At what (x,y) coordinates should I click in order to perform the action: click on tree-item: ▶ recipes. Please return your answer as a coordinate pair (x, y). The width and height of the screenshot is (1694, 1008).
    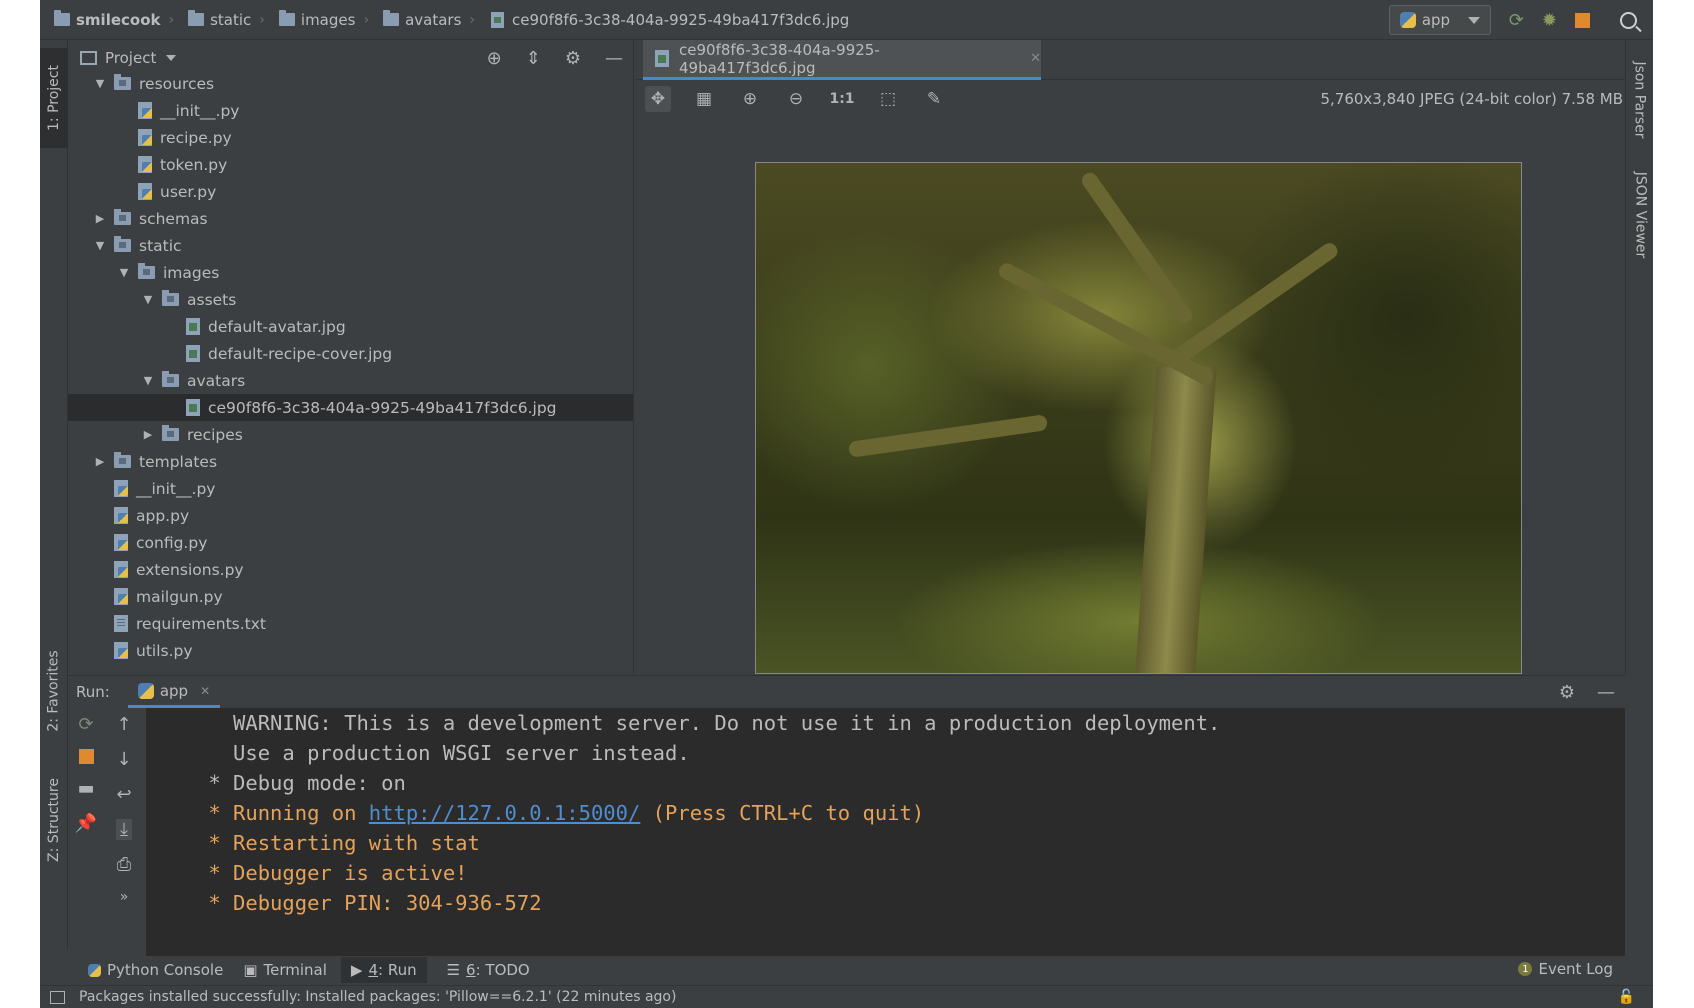
    Looking at the image, I should click on (350, 434).